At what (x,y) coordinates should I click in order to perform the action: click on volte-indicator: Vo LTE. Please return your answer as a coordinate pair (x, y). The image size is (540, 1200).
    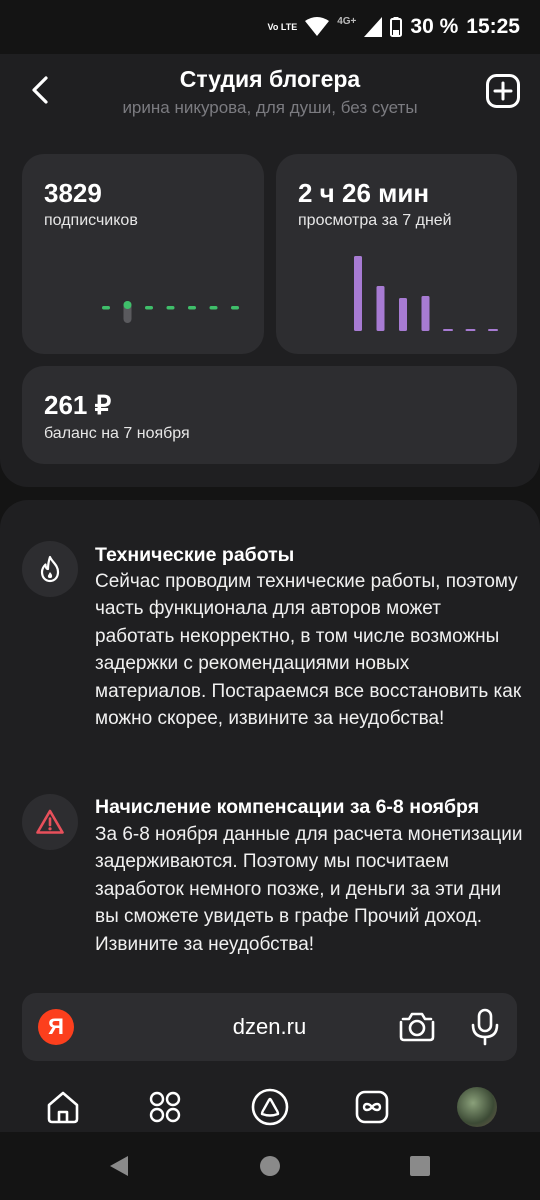
    Looking at the image, I should click on (282, 26).